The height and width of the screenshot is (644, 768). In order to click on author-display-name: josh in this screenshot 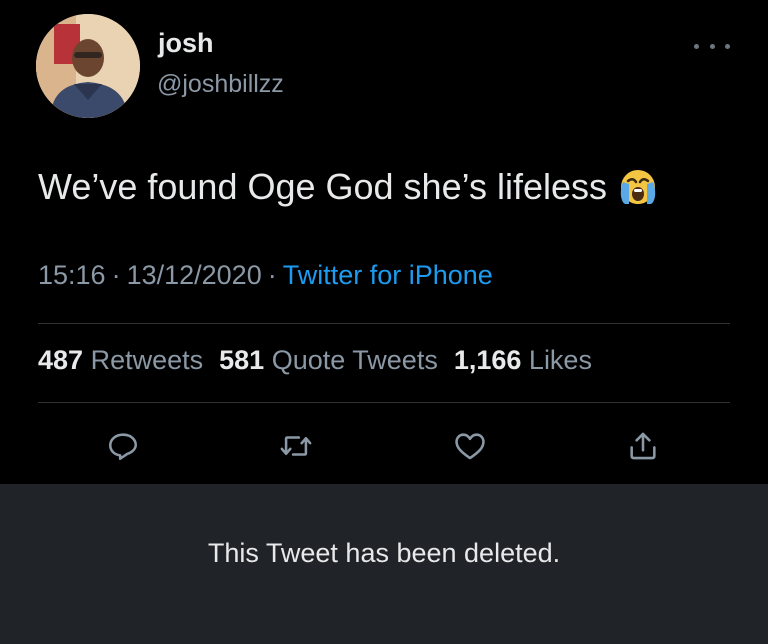, I will do `click(186, 43)`.